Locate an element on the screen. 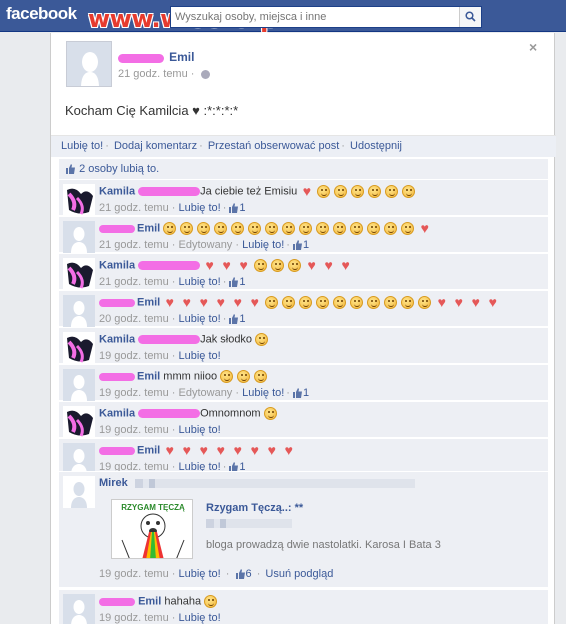 The image size is (566, 624). svg-text: RZYGAM TĘCZĄ is located at coordinates (153, 507).